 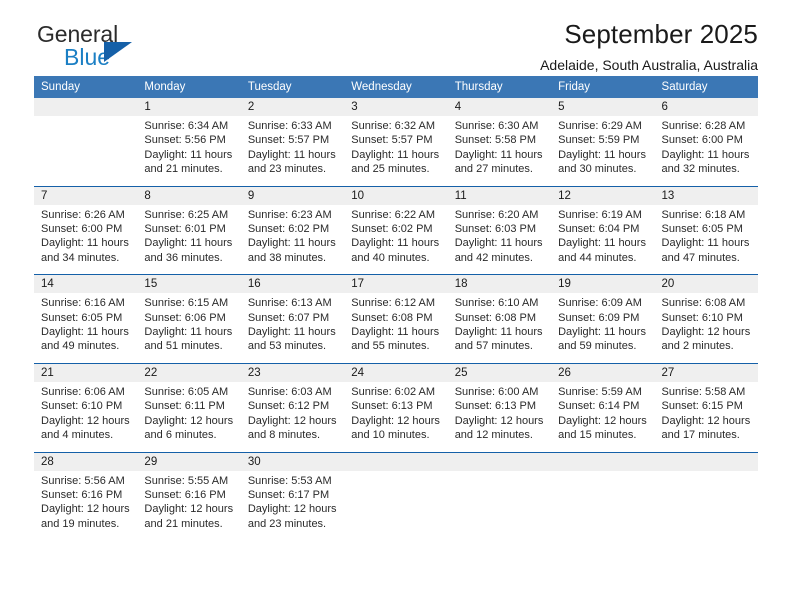 I want to click on page-subtitle: Adelaide, South Australia, Australia, so click(x=649, y=65).